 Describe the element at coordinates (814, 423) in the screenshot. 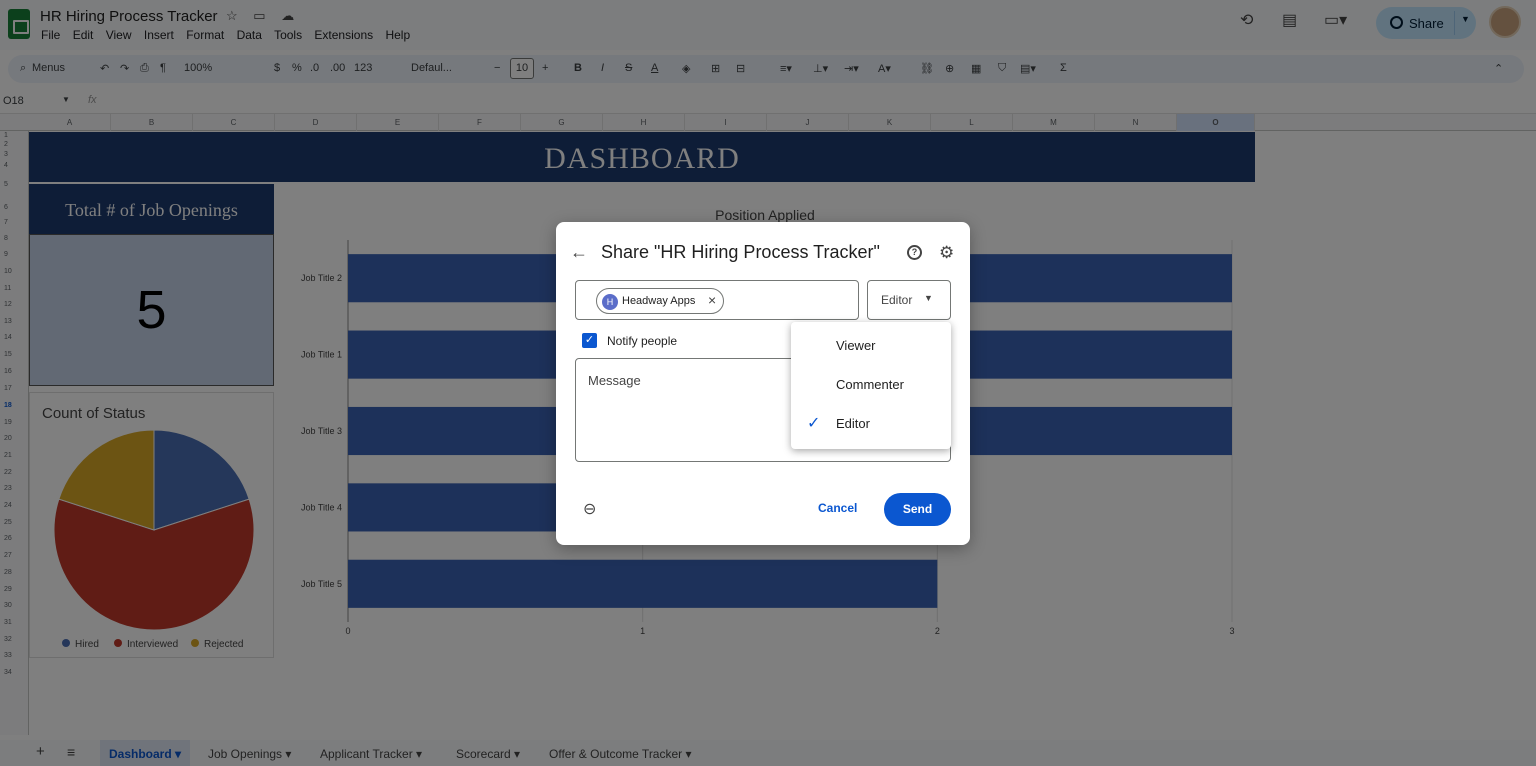

I see `checkmark-icon: ✓` at that location.